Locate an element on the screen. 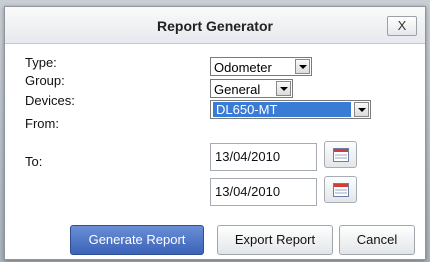  type-select: Odometer is located at coordinates (261, 66).